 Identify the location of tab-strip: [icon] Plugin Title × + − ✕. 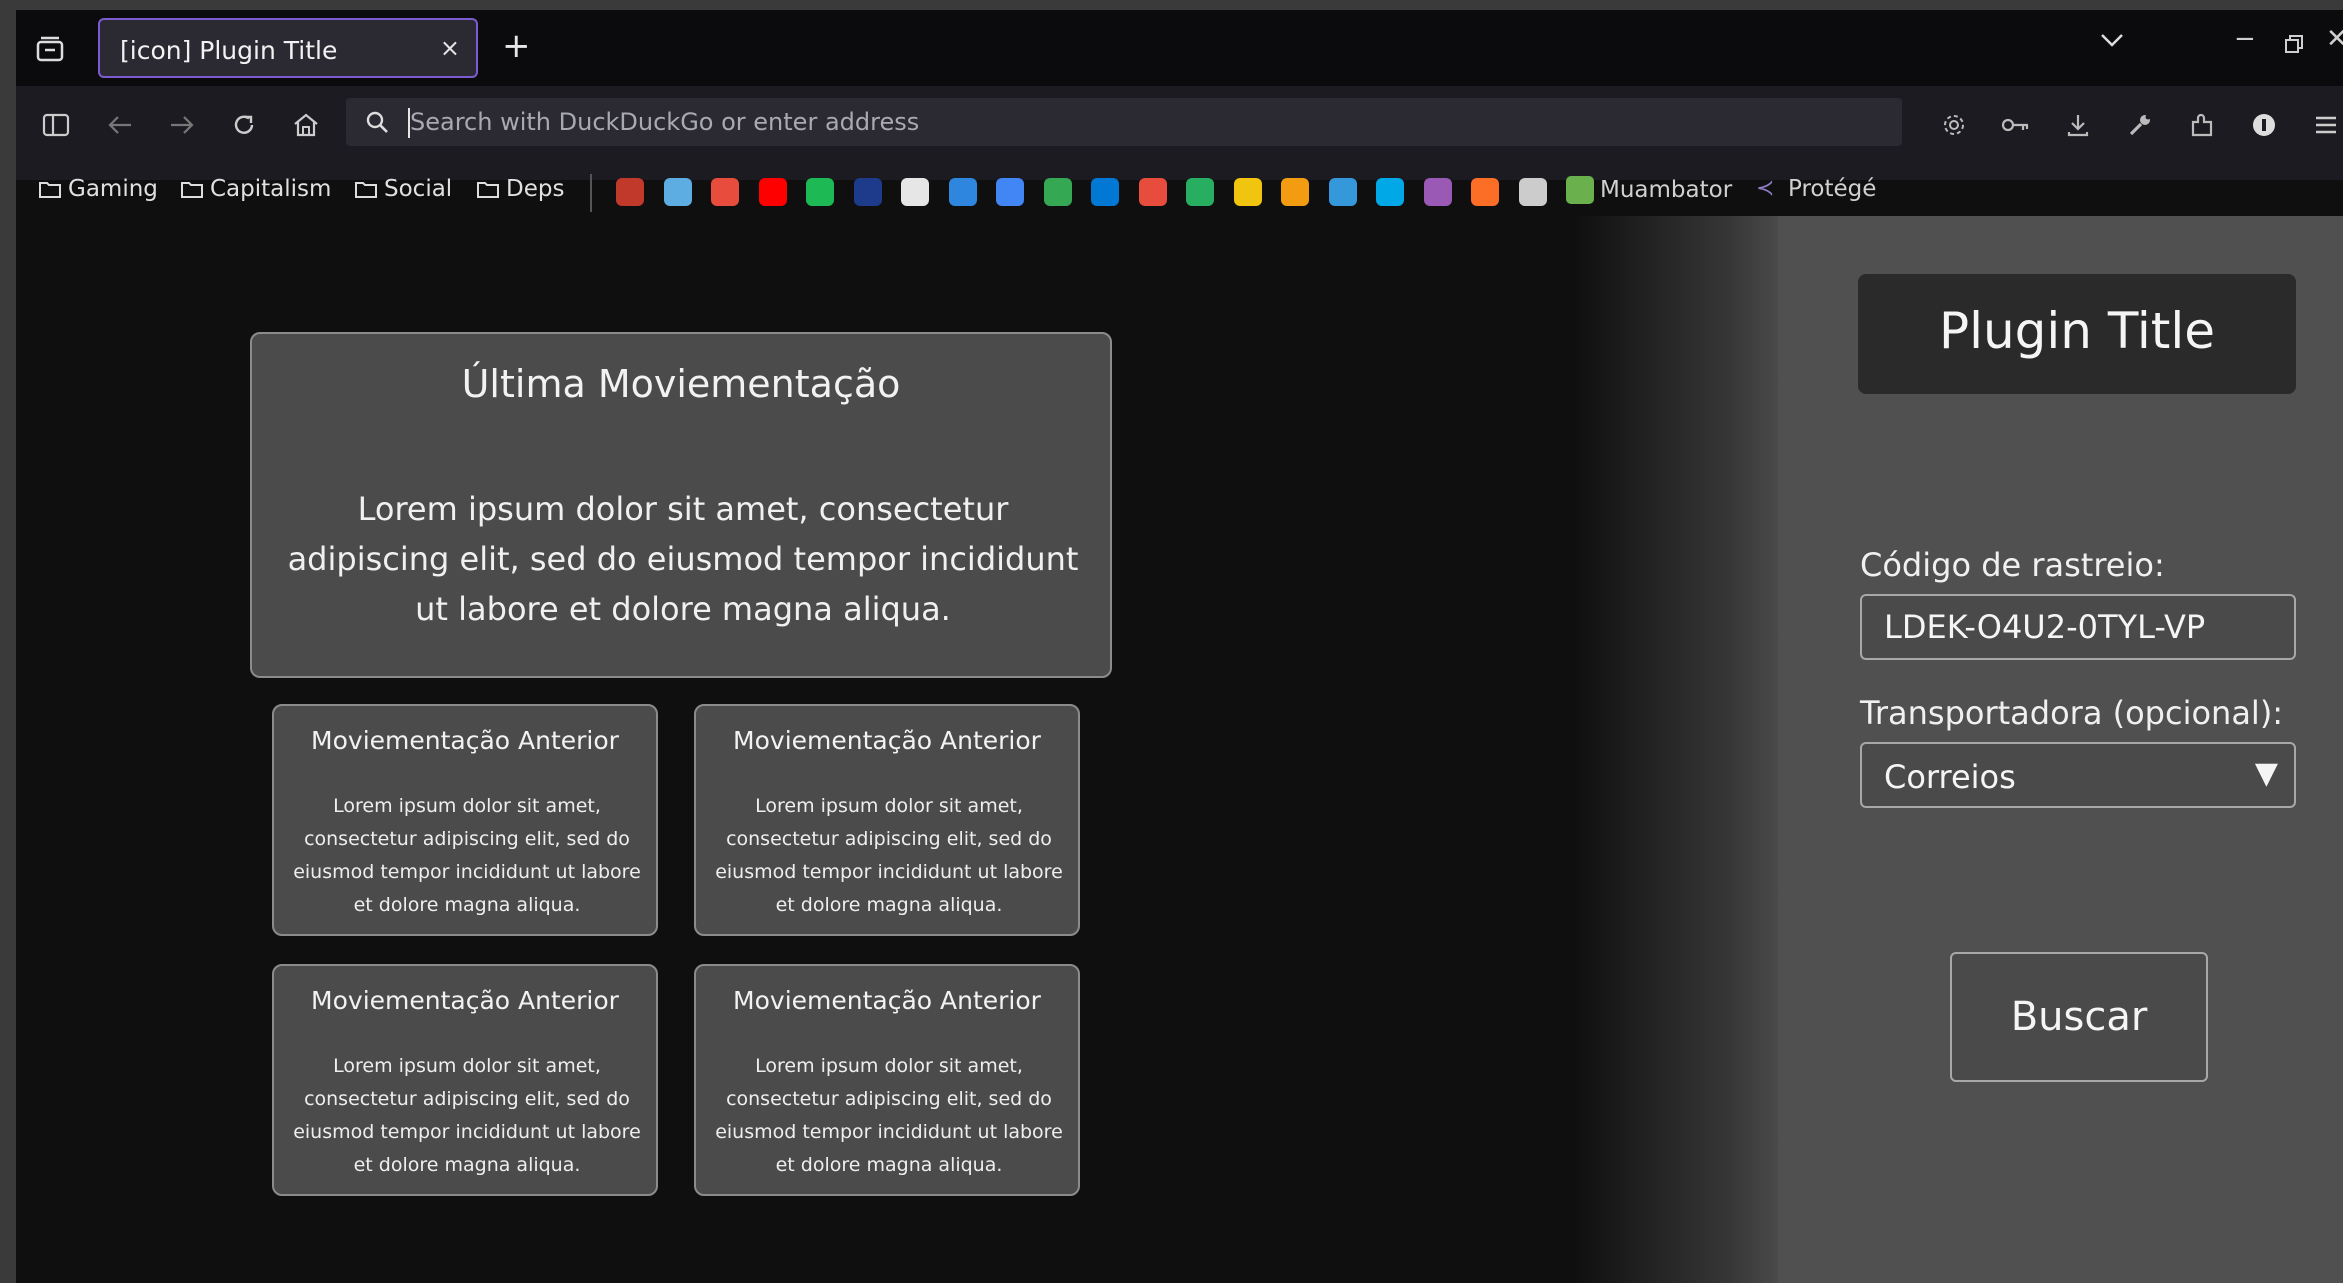
(1179, 48).